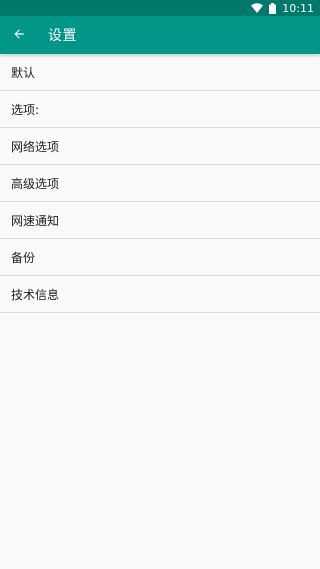 Image resolution: width=320 pixels, height=569 pixels. Describe the element at coordinates (160, 146) in the screenshot. I see `settings-item-network-options: 网络选项` at that location.